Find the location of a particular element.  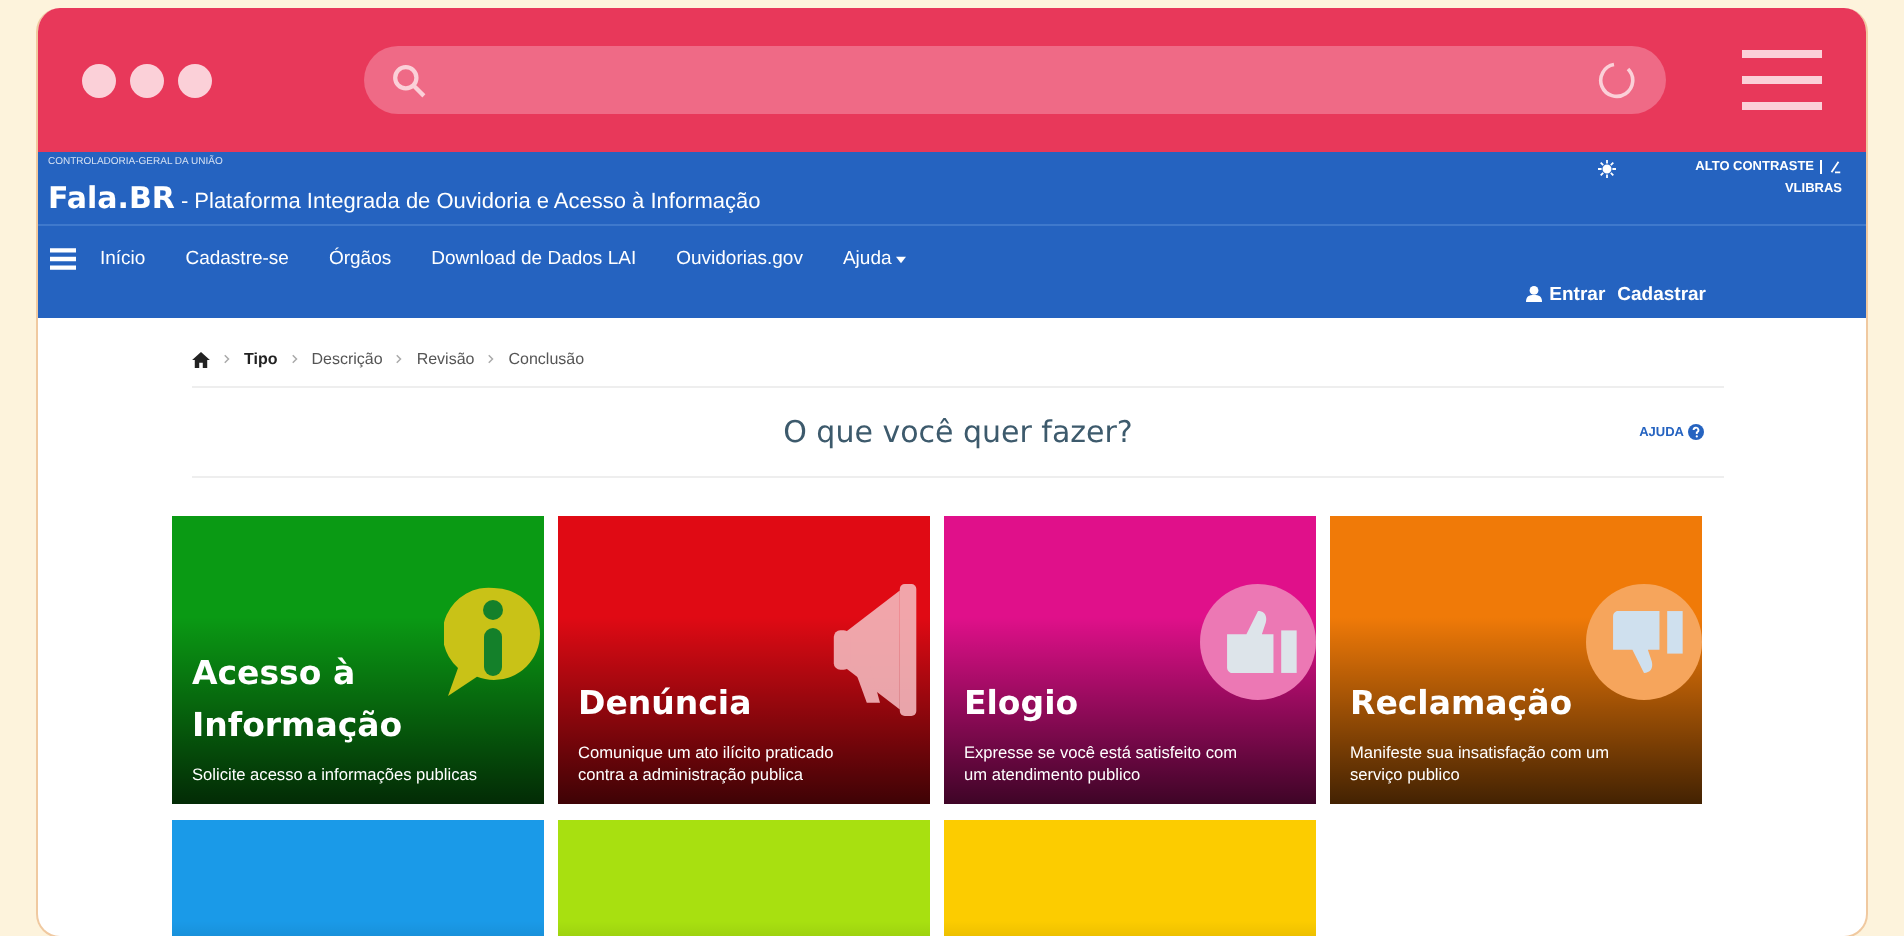

card-description: Solicite acesso a informações publicas is located at coordinates (336, 775).